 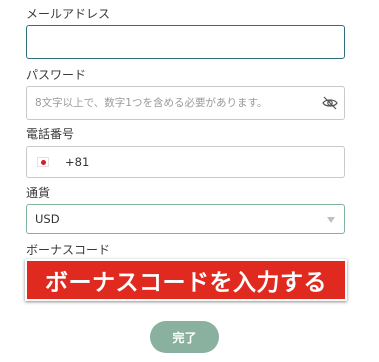 I want to click on email-input, so click(x=185, y=42).